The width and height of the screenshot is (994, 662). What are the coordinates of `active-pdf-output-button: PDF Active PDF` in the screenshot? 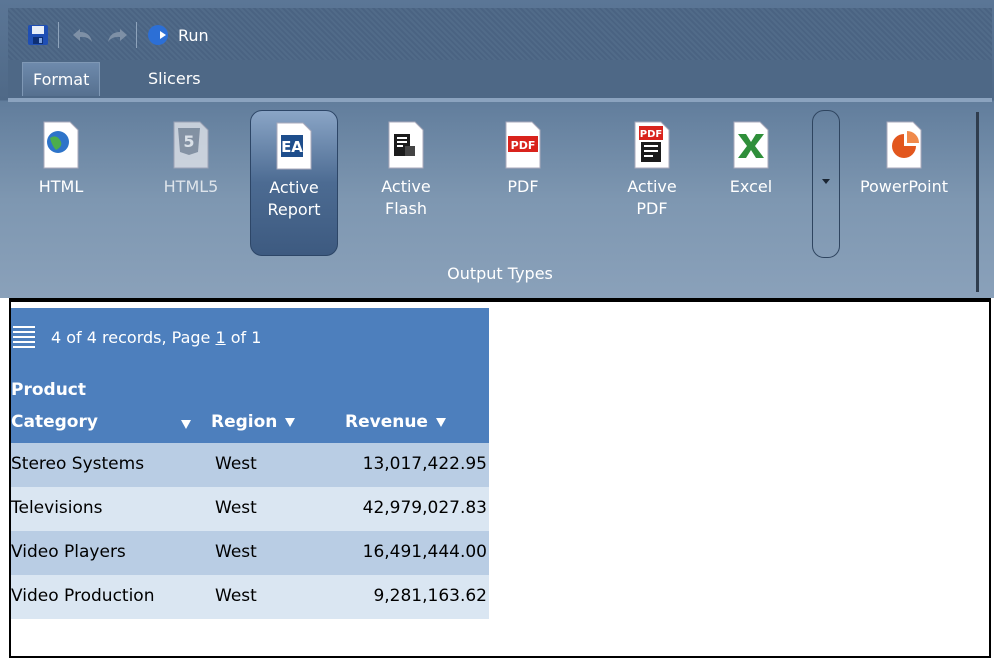 It's located at (652, 185).